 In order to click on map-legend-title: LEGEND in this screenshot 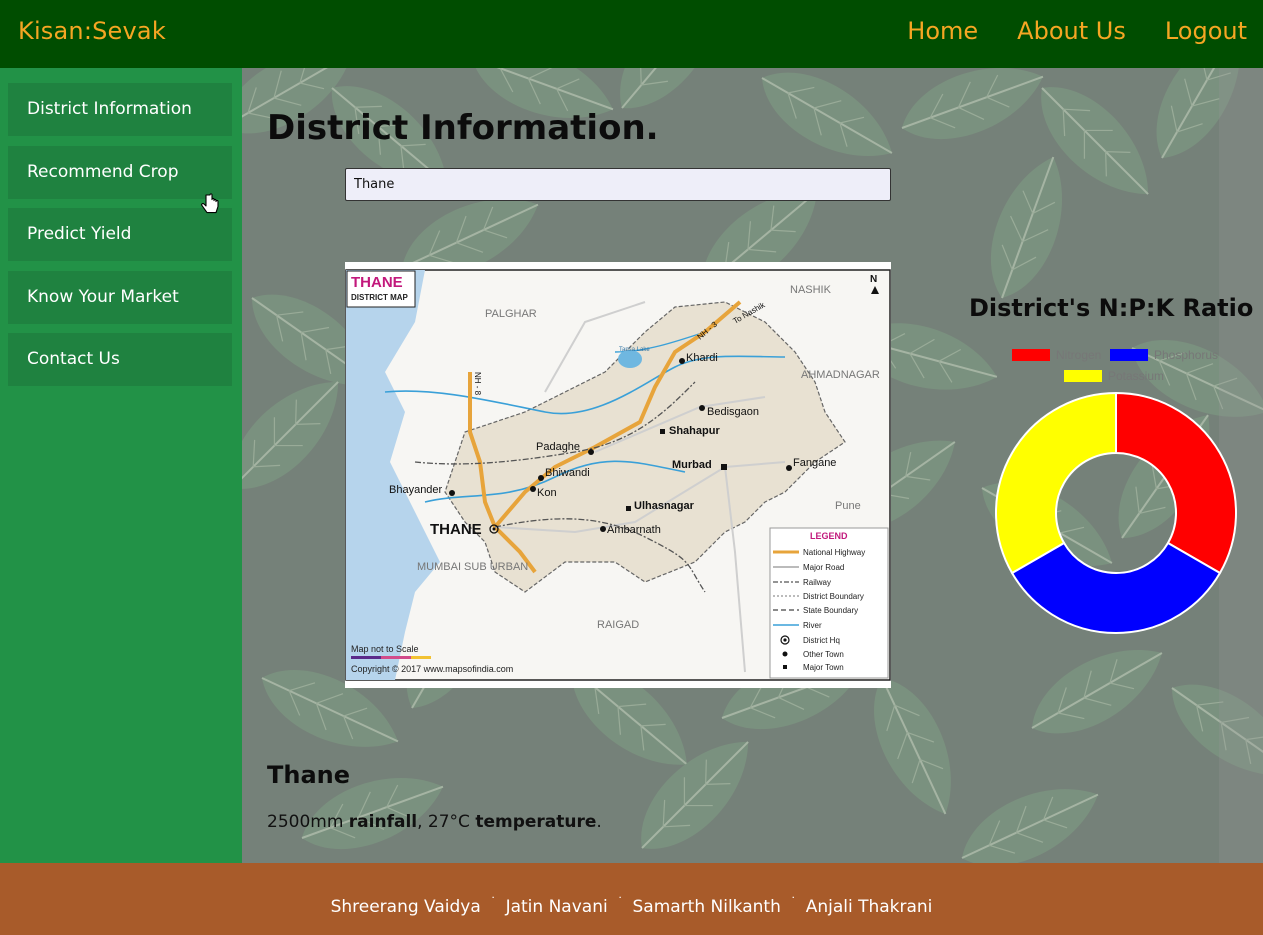, I will do `click(829, 536)`.